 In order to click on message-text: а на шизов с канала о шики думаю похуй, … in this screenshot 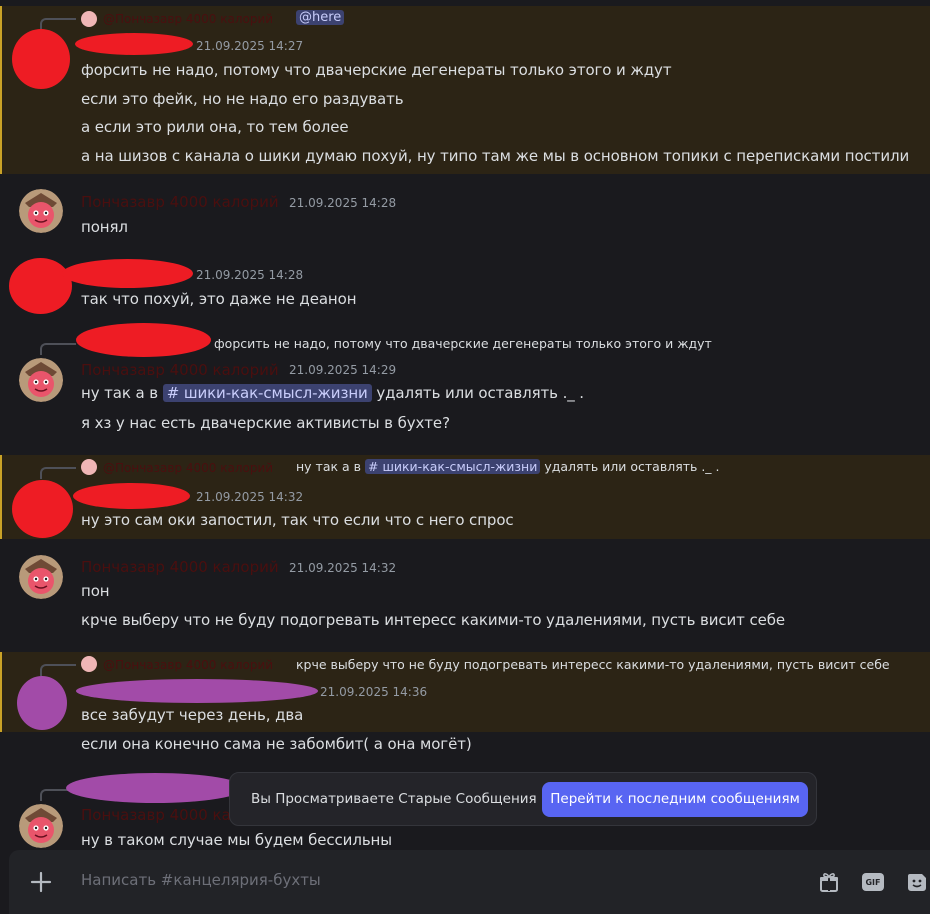, I will do `click(495, 156)`.